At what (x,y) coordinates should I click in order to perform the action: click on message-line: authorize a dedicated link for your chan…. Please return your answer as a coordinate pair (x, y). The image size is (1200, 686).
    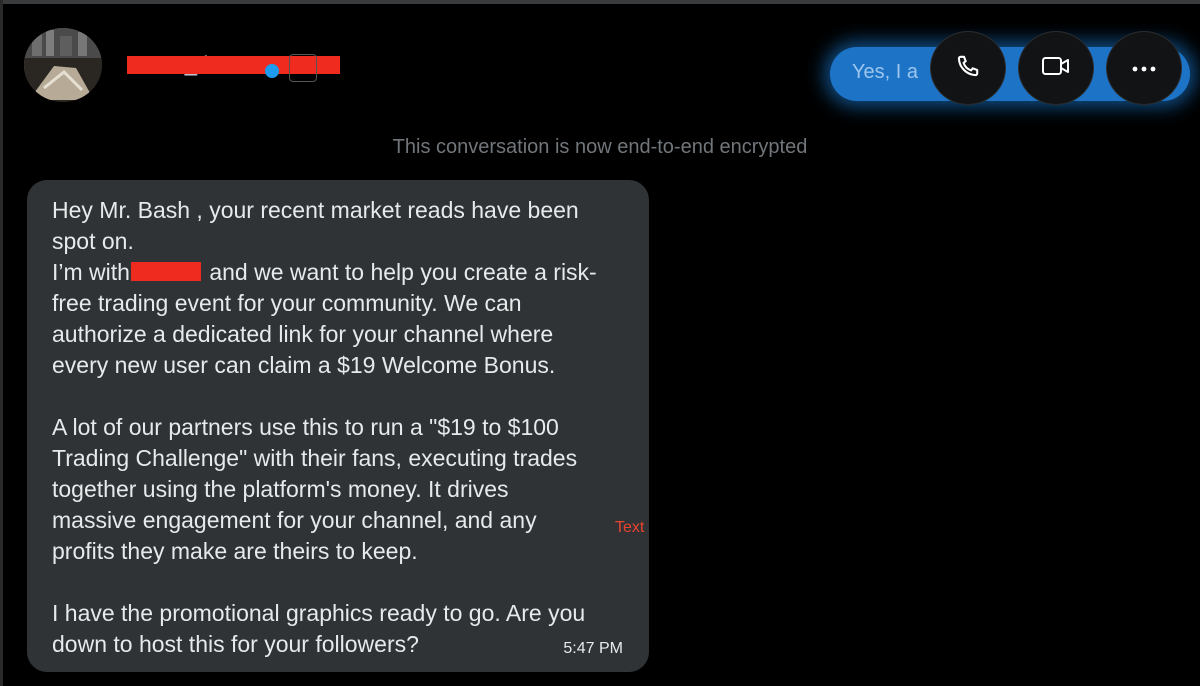
    Looking at the image, I should click on (303, 334).